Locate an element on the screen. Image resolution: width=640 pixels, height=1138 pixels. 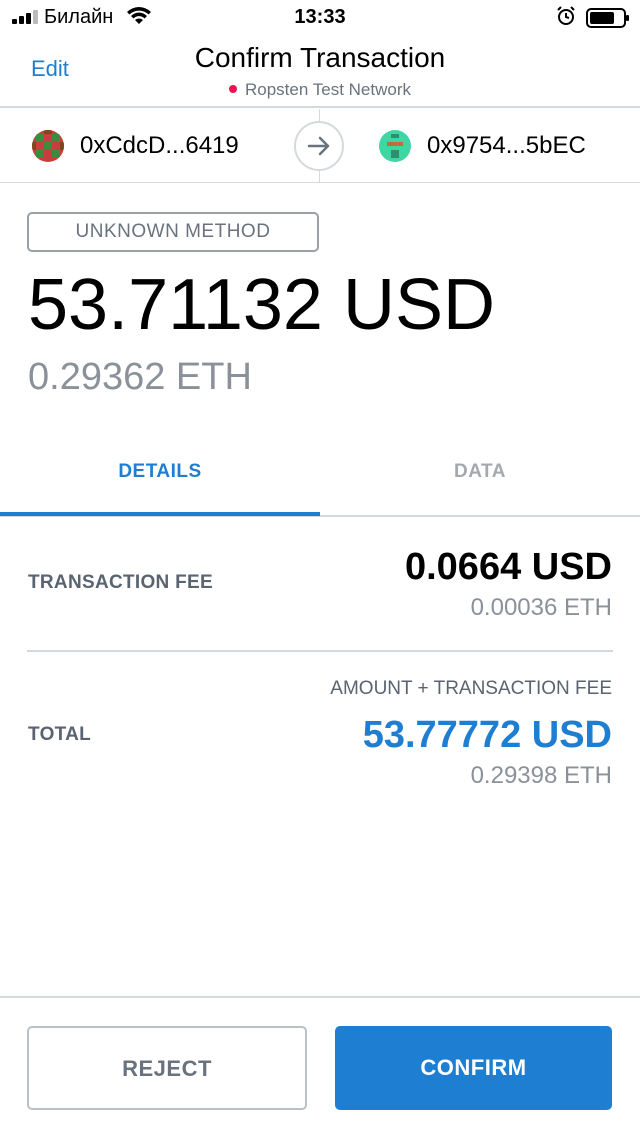
status-time: 13:33 is located at coordinates (320, 17).